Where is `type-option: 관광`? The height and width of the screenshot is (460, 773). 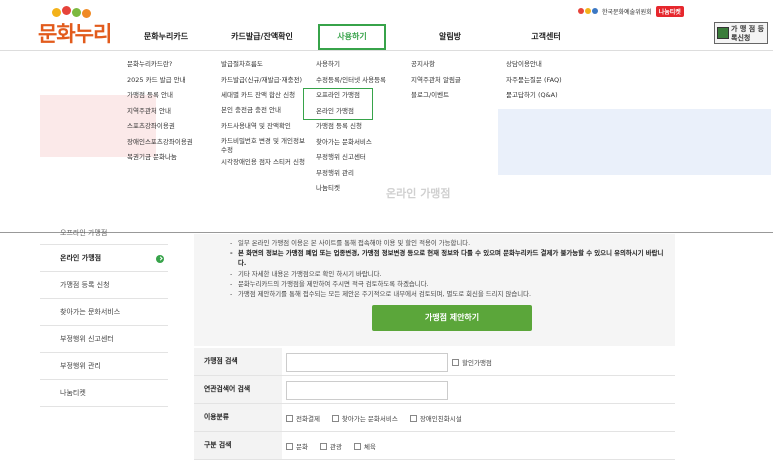 type-option: 관광 is located at coordinates (330, 446).